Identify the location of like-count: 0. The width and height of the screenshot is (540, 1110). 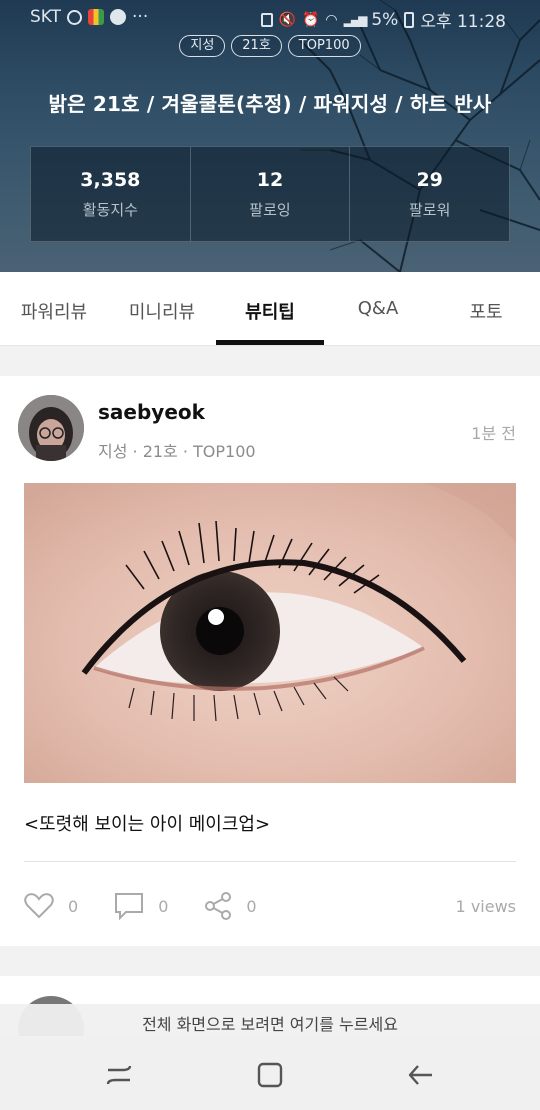
(73, 906).